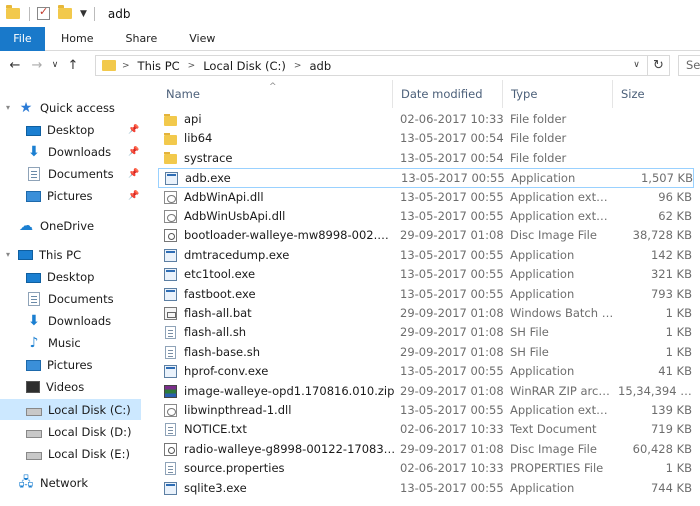 This screenshot has width=700, height=506. What do you see at coordinates (73, 65) in the screenshot?
I see `up-arrow-icon: ↑` at bounding box center [73, 65].